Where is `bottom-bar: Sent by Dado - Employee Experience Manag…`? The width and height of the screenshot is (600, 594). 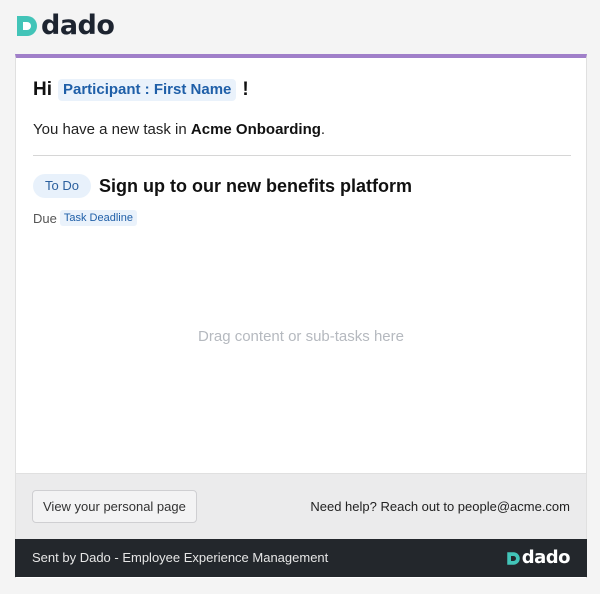
bottom-bar: Sent by Dado - Employee Experience Manag… is located at coordinates (301, 558).